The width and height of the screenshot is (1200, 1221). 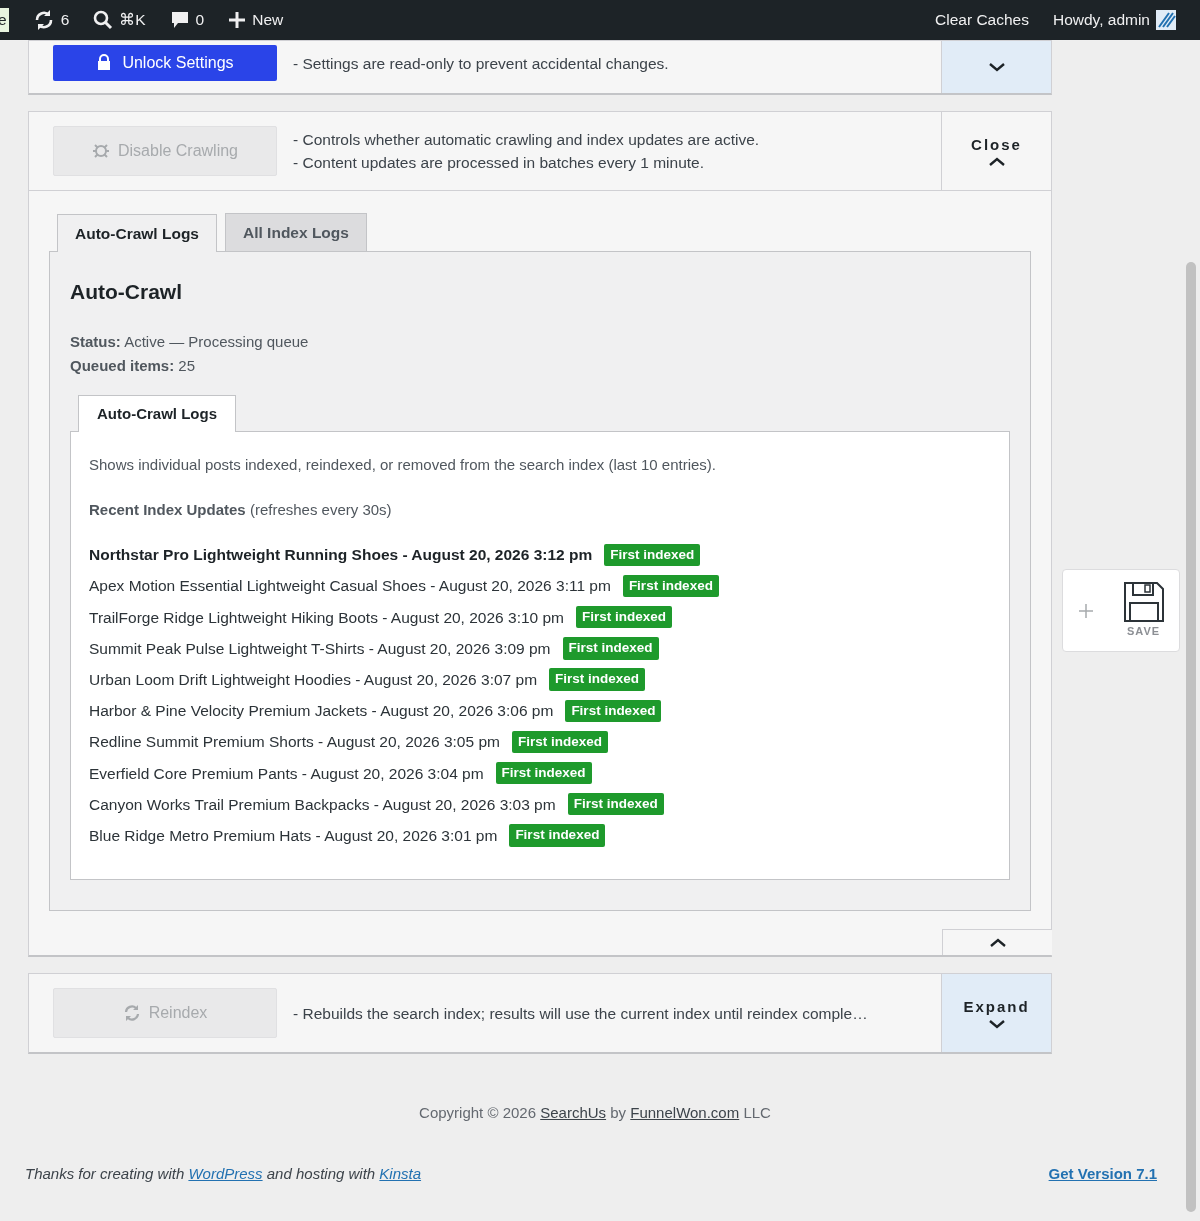 I want to click on comment-icon, so click(x=179, y=20).